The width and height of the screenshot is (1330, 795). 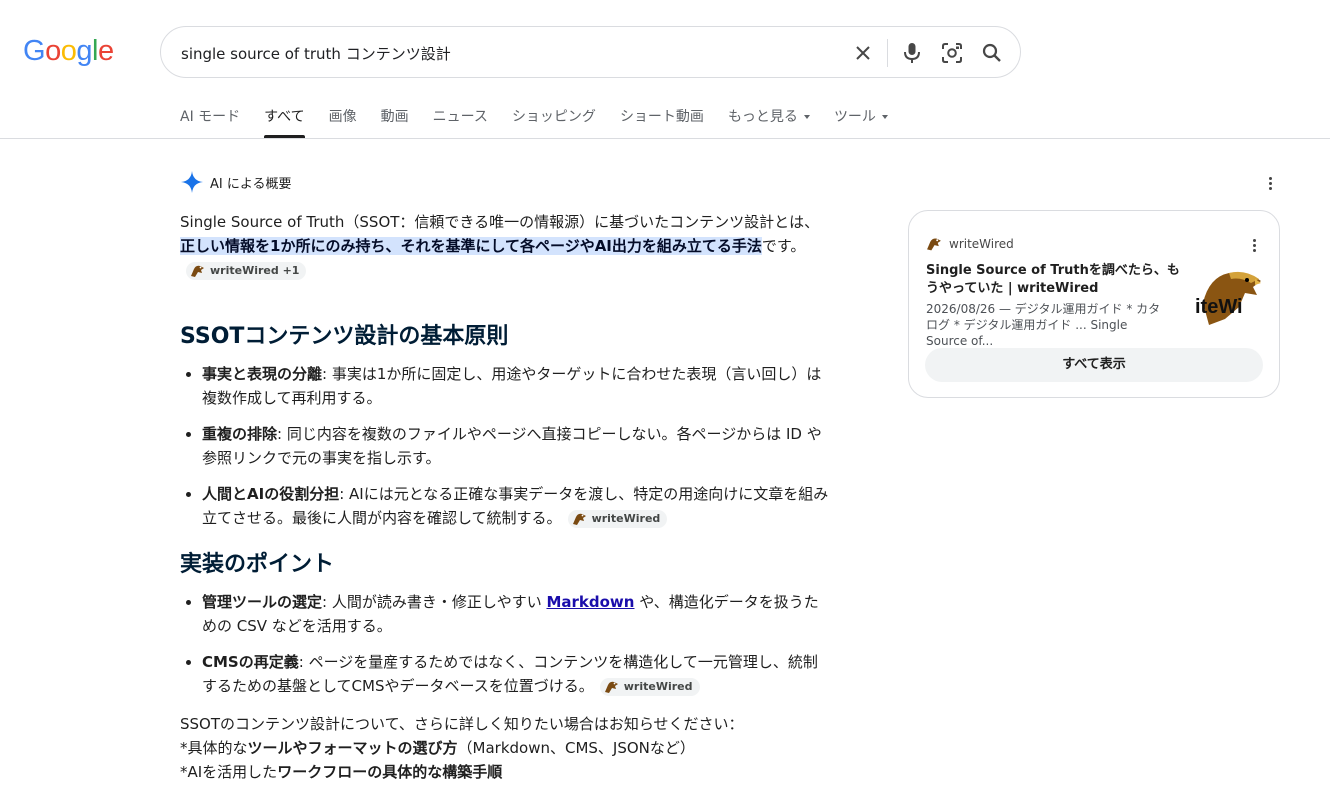 I want to click on list-item-text: : 人間が読み書き・修正しやすい, so click(x=434, y=602).